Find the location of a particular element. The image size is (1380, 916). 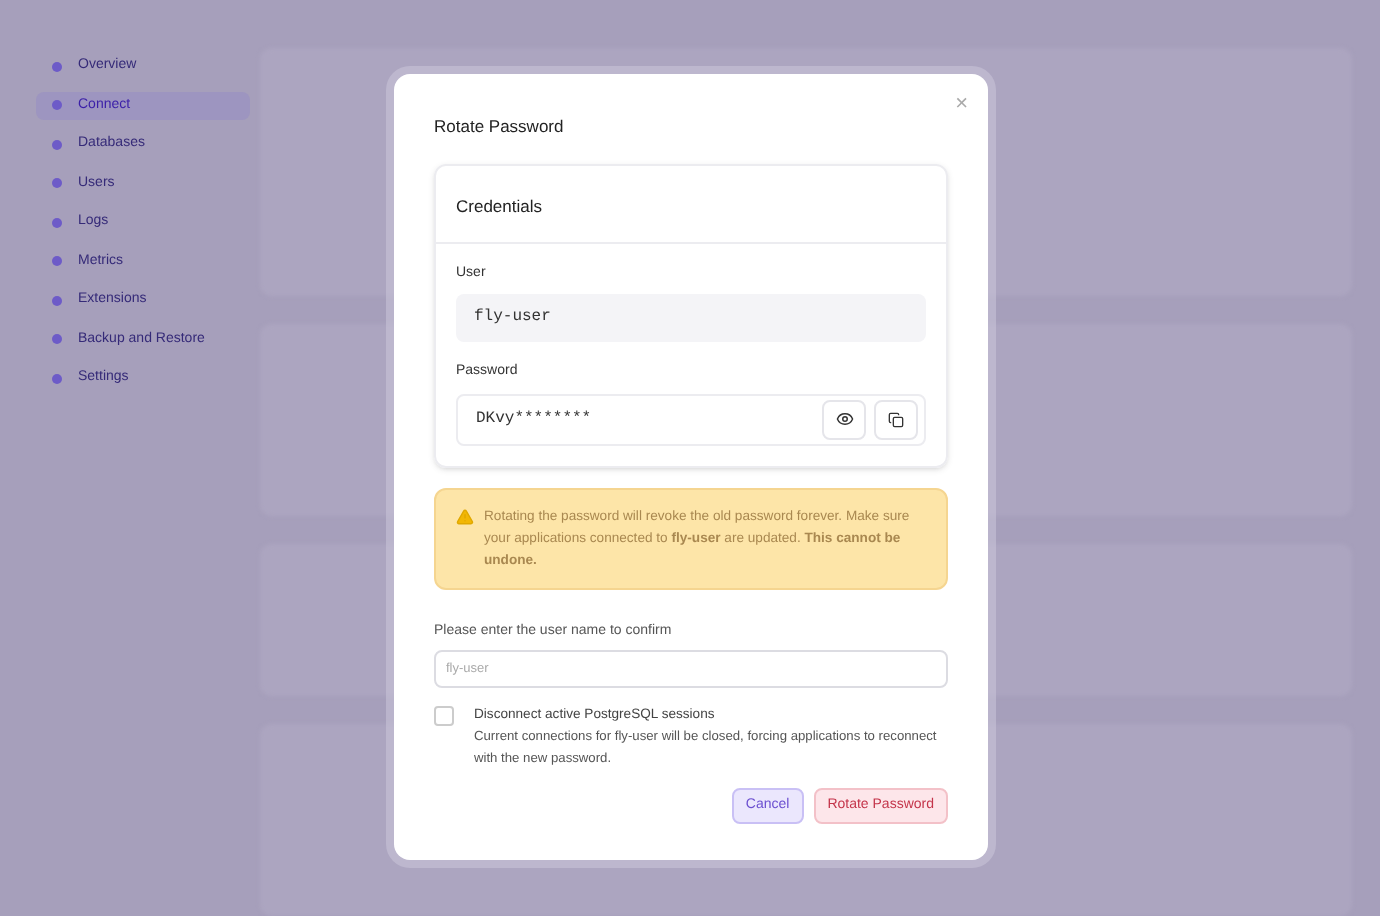

warning-icon is located at coordinates (465, 516).